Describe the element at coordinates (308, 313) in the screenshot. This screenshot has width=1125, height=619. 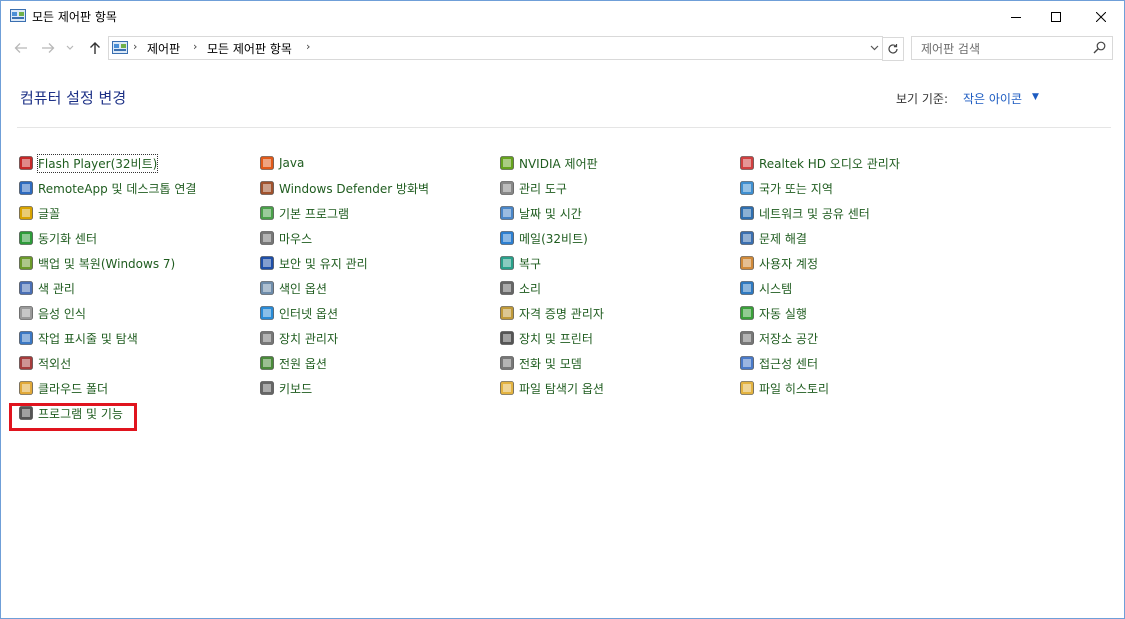
I see `item-label: 인터넷 옵션` at that location.